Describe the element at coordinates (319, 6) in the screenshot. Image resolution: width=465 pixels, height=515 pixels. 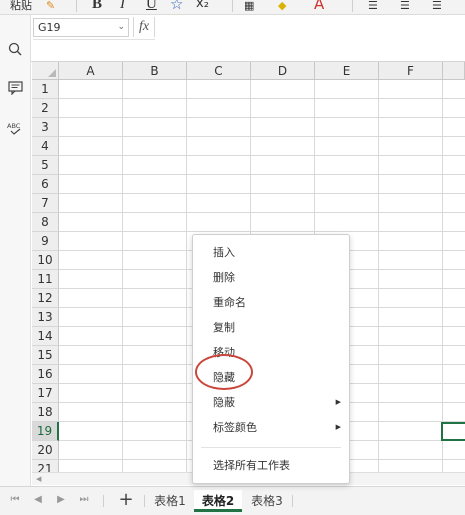
I see `font-color-button: A` at that location.